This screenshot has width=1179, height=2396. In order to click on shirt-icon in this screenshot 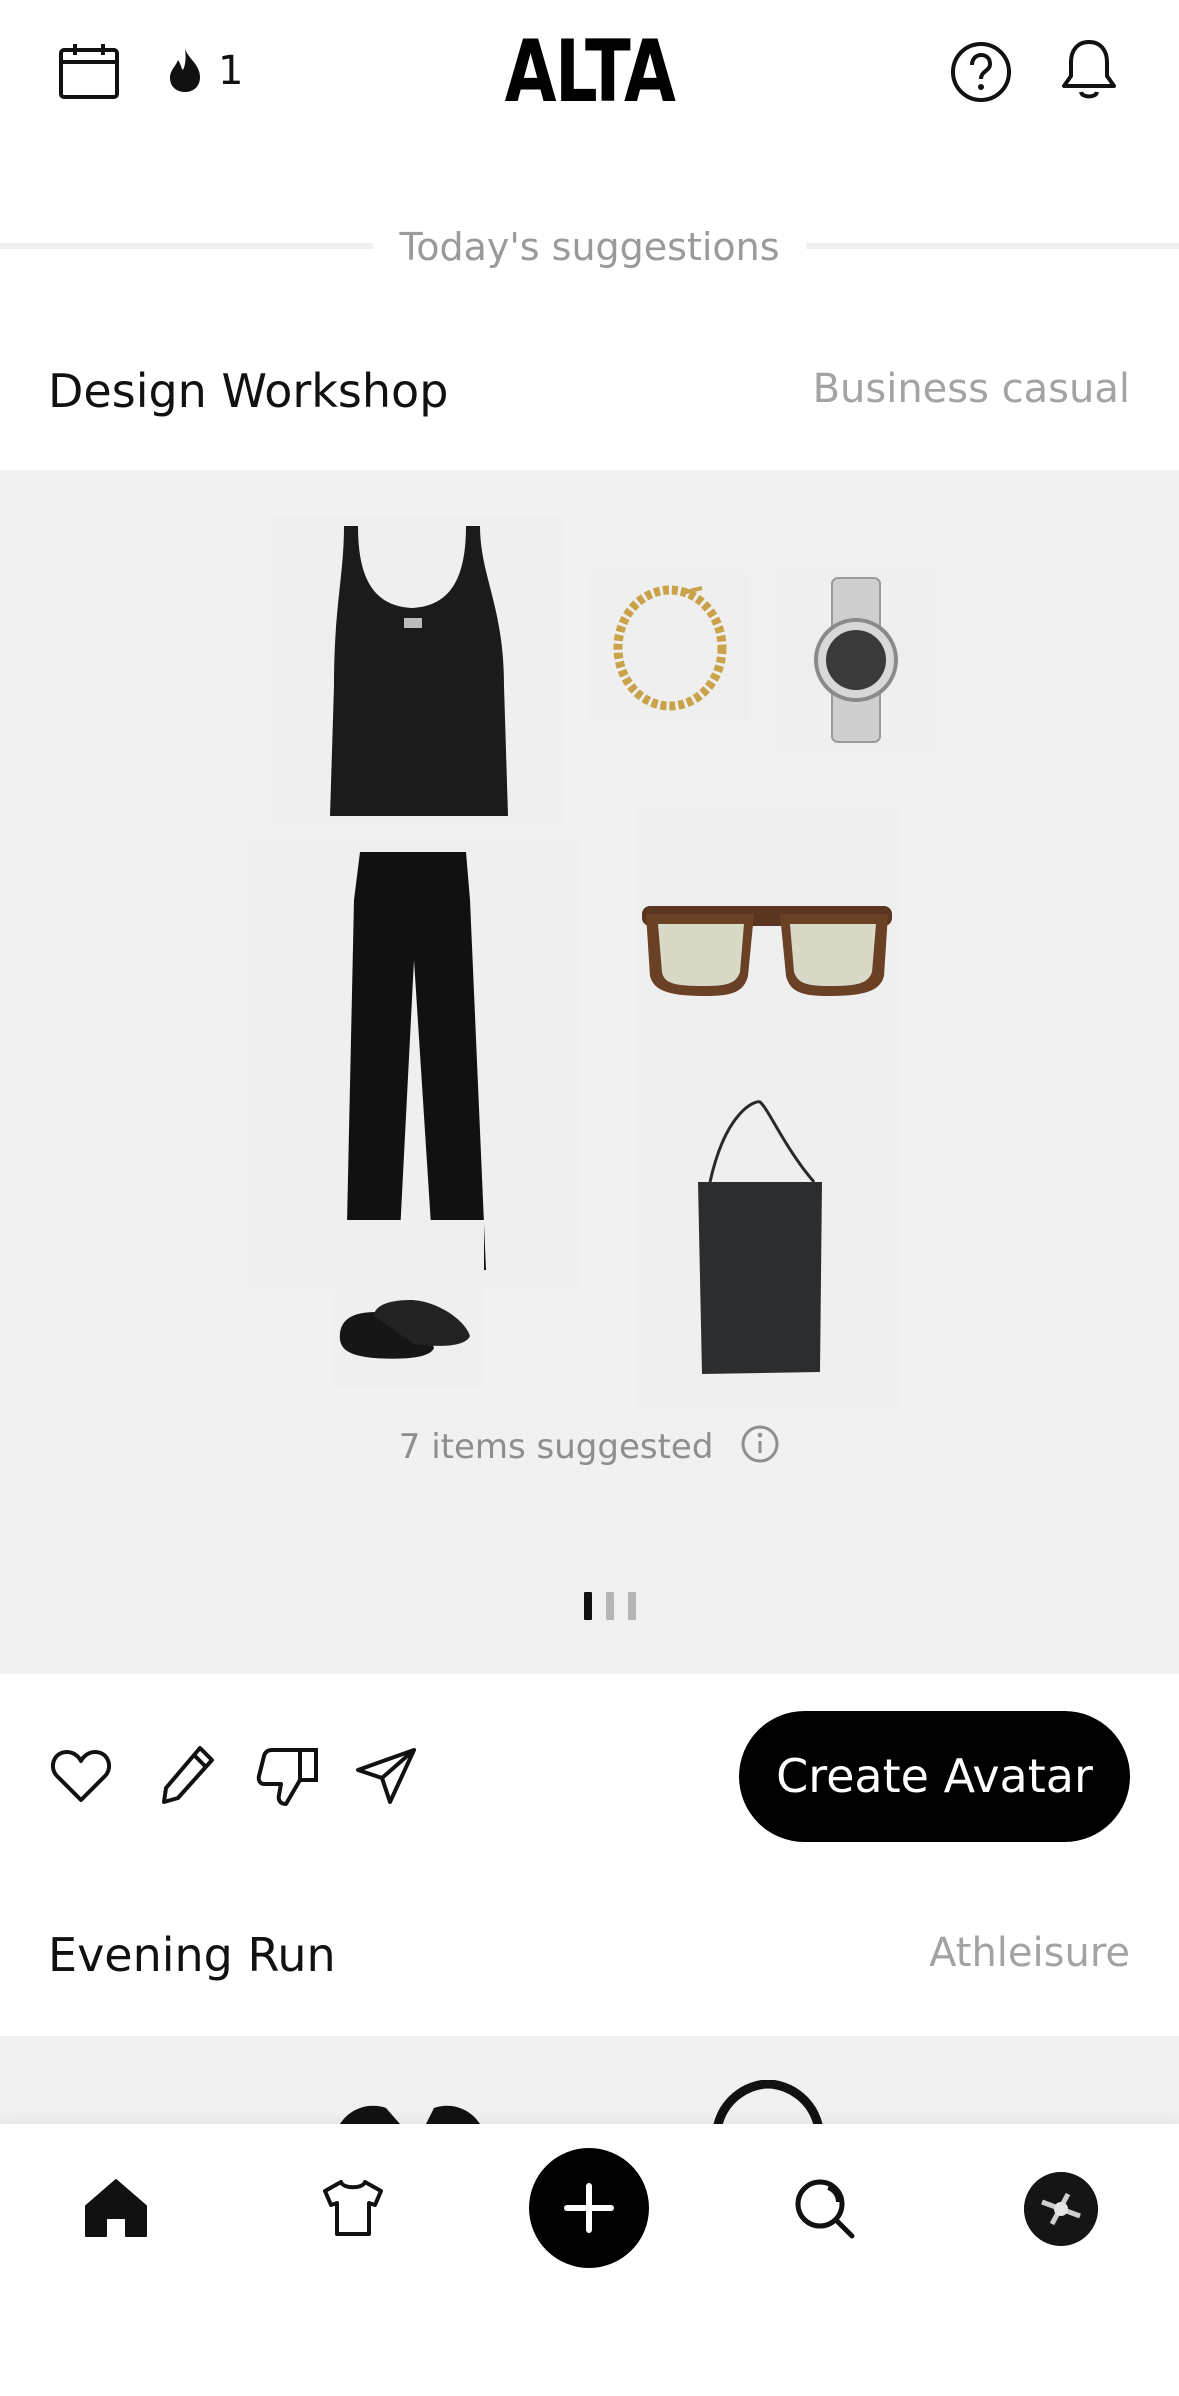, I will do `click(353, 2208)`.